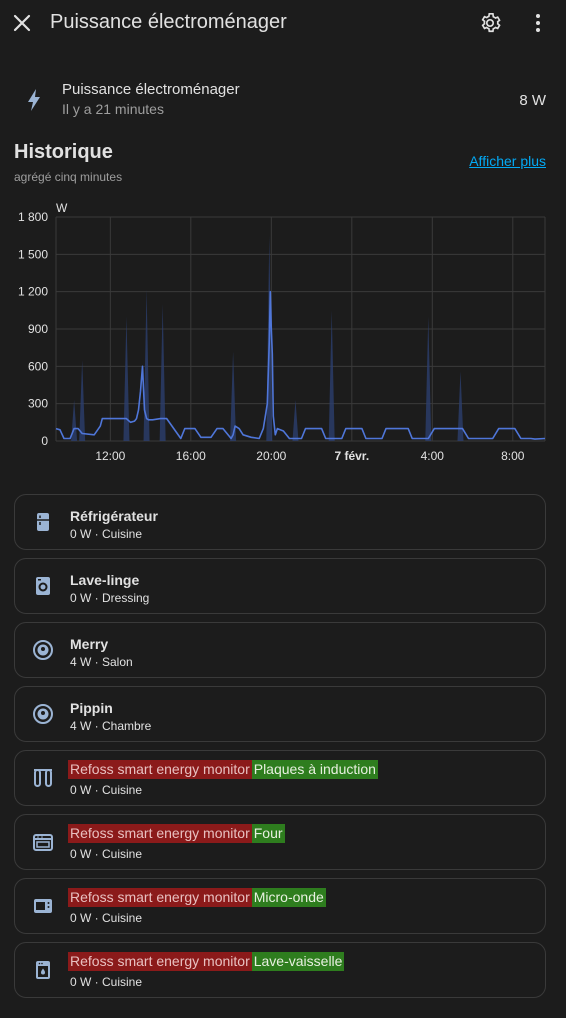 The height and width of the screenshot is (1018, 566). What do you see at coordinates (43, 522) in the screenshot?
I see `fridge-icon` at bounding box center [43, 522].